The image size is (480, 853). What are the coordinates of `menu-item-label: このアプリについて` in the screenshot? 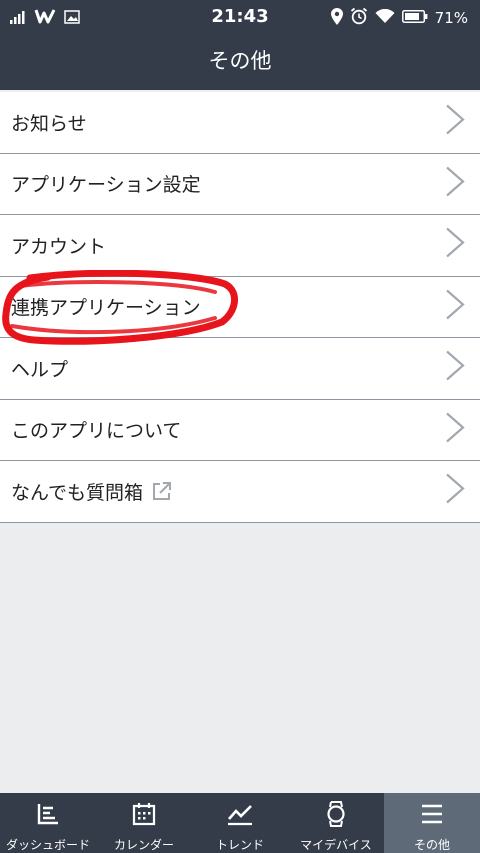 It's located at (96, 431).